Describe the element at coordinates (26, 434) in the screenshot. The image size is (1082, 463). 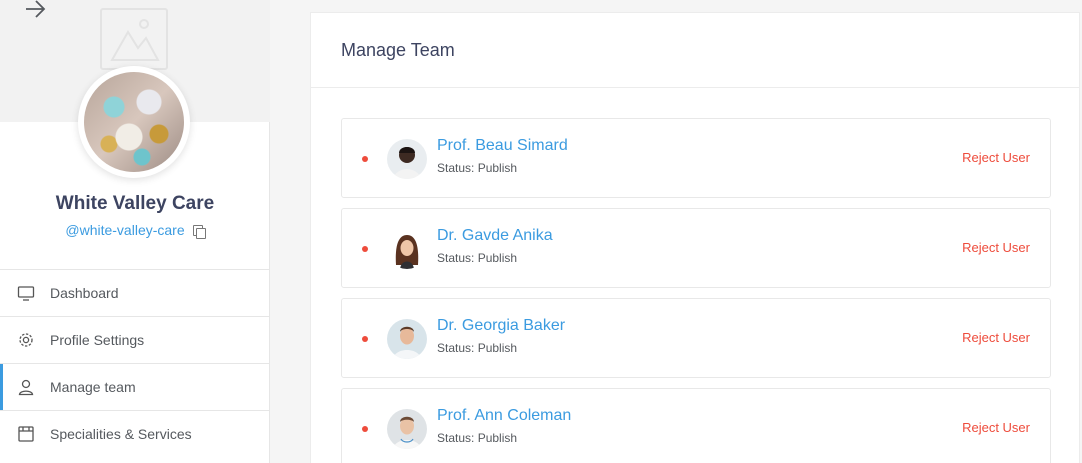
I see `calendar-icon` at that location.